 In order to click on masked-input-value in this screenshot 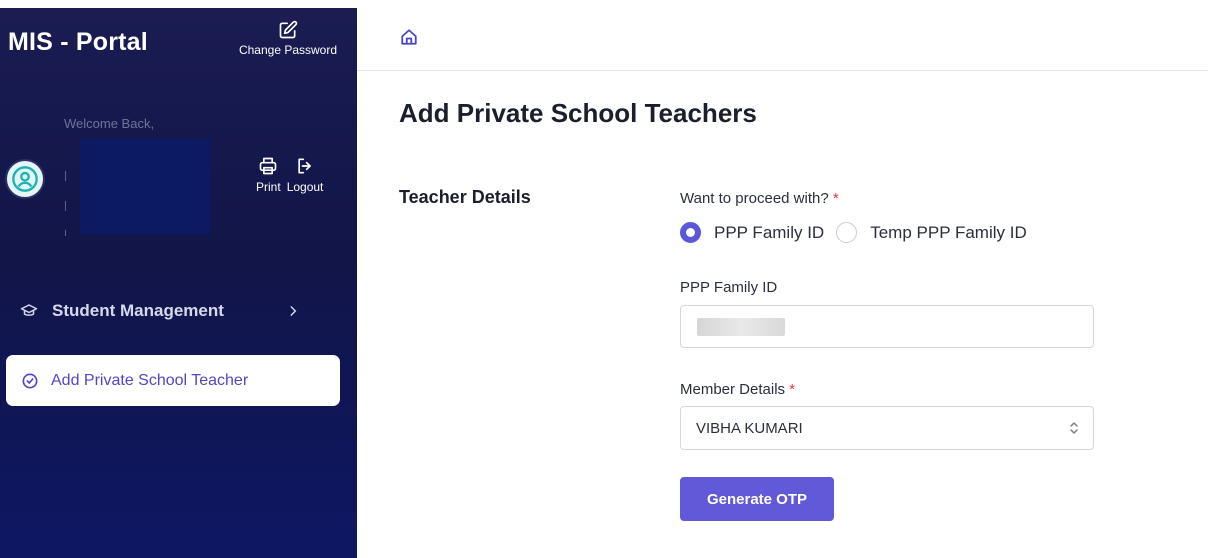, I will do `click(741, 327)`.